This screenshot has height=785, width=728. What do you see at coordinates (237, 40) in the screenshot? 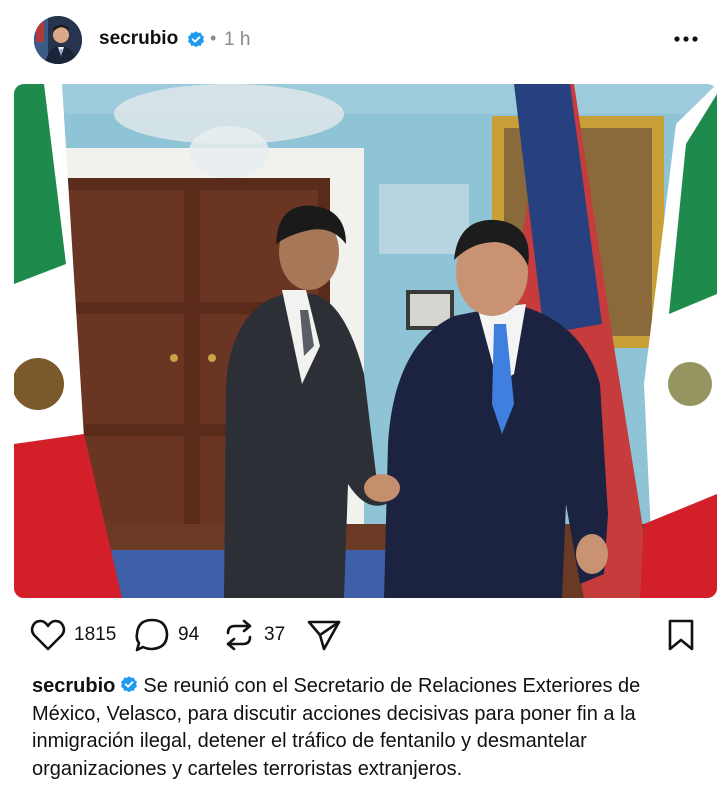
I see `post-time: 1 h` at bounding box center [237, 40].